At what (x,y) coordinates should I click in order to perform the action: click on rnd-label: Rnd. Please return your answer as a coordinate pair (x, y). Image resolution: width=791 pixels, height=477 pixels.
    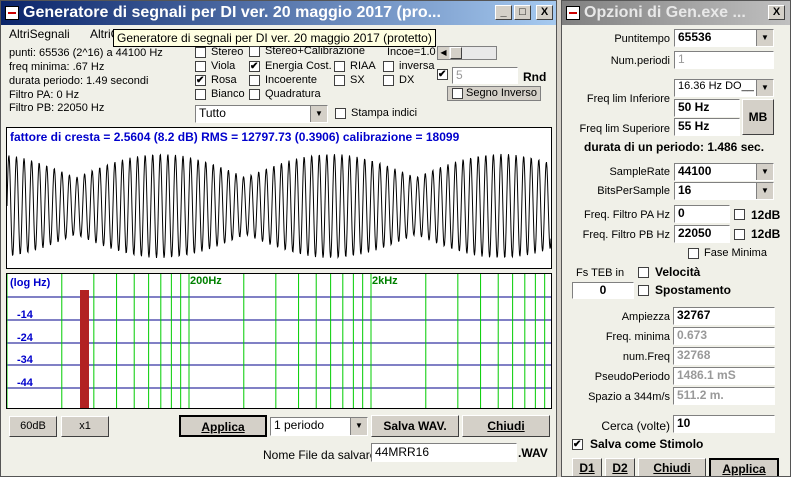
    Looking at the image, I should click on (535, 77).